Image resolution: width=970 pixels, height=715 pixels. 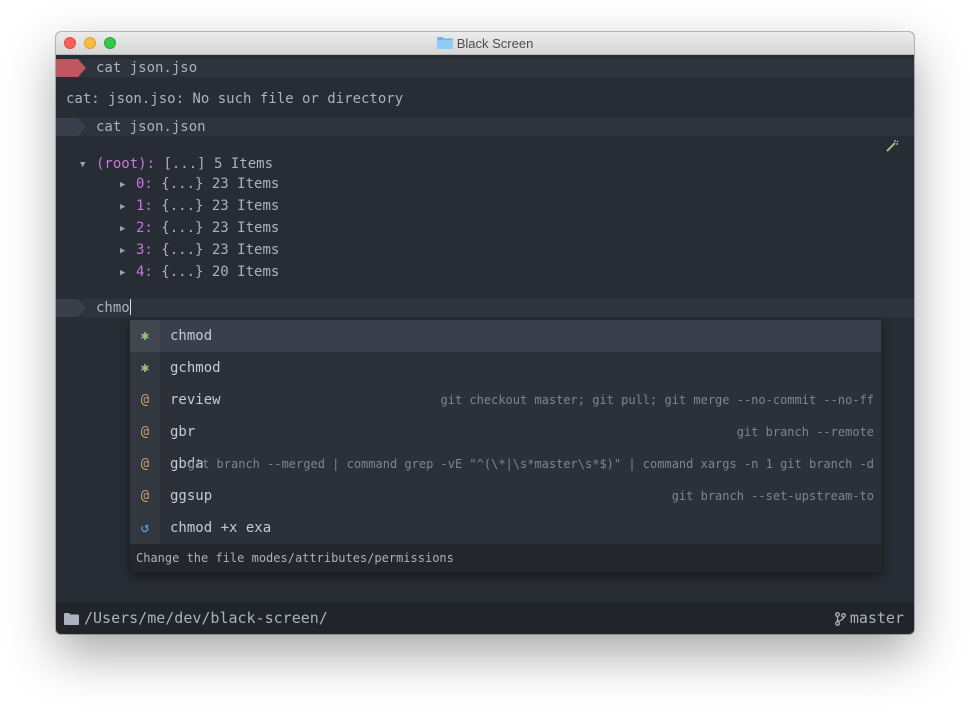 I want to click on expanded-triangle-icon: ▼, so click(x=83, y=165).